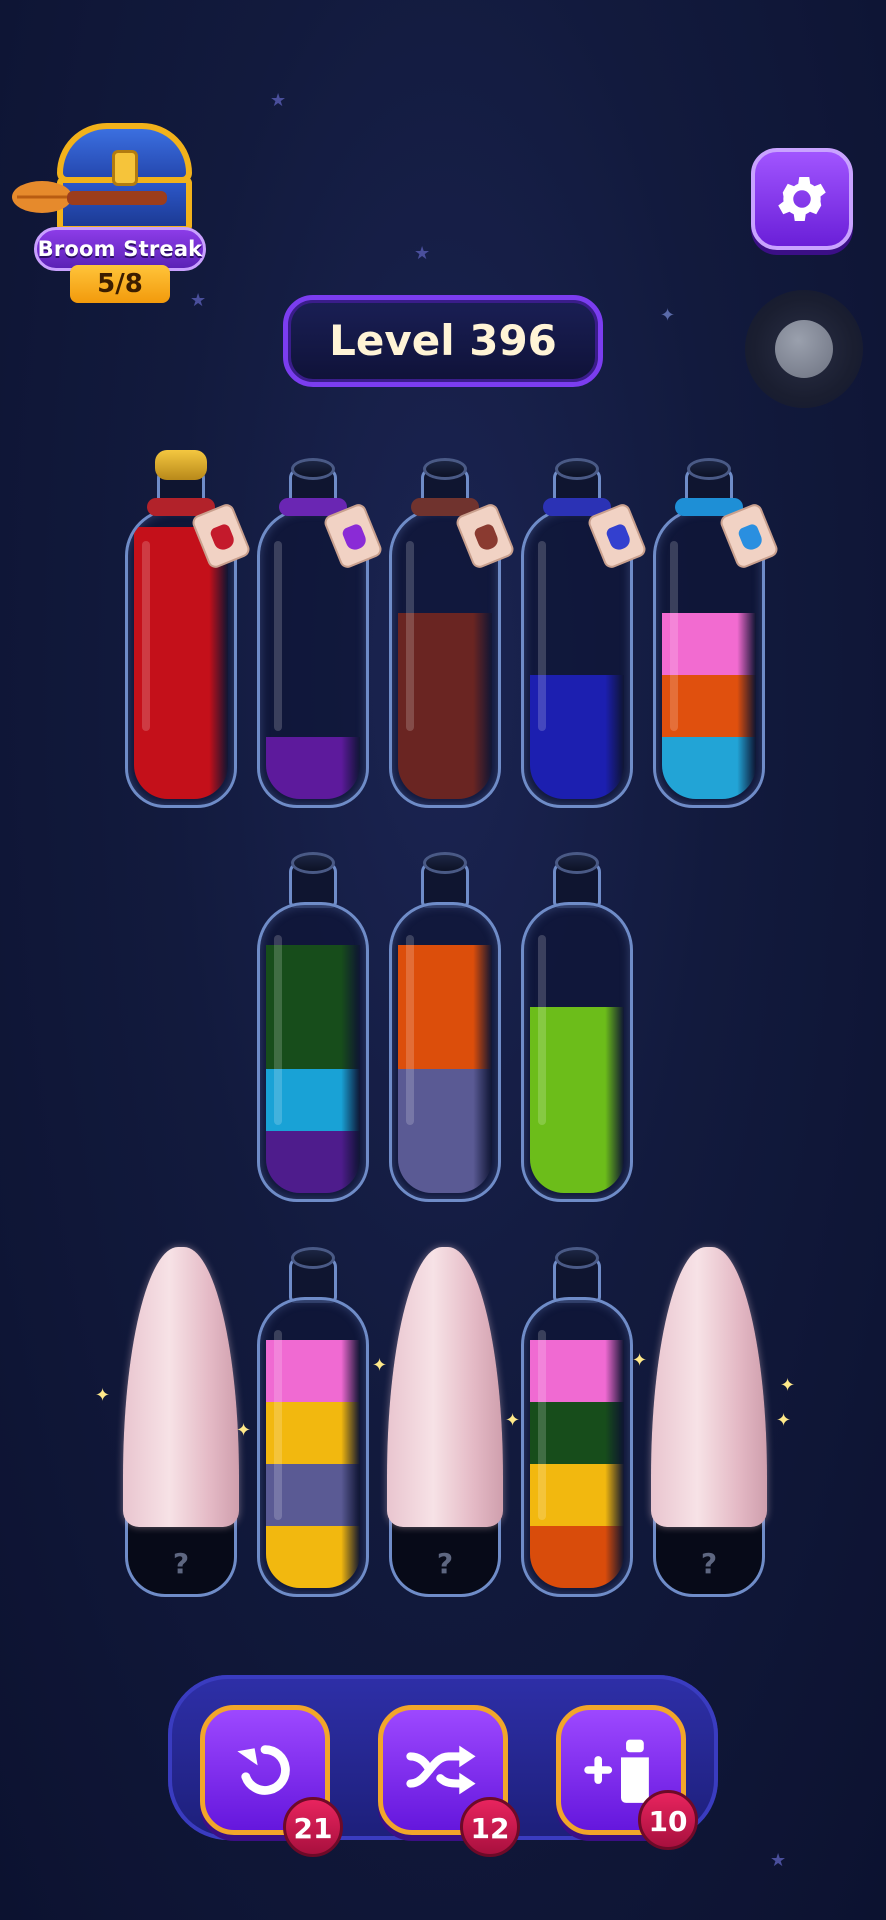  I want to click on gear-icon, so click(802, 199).